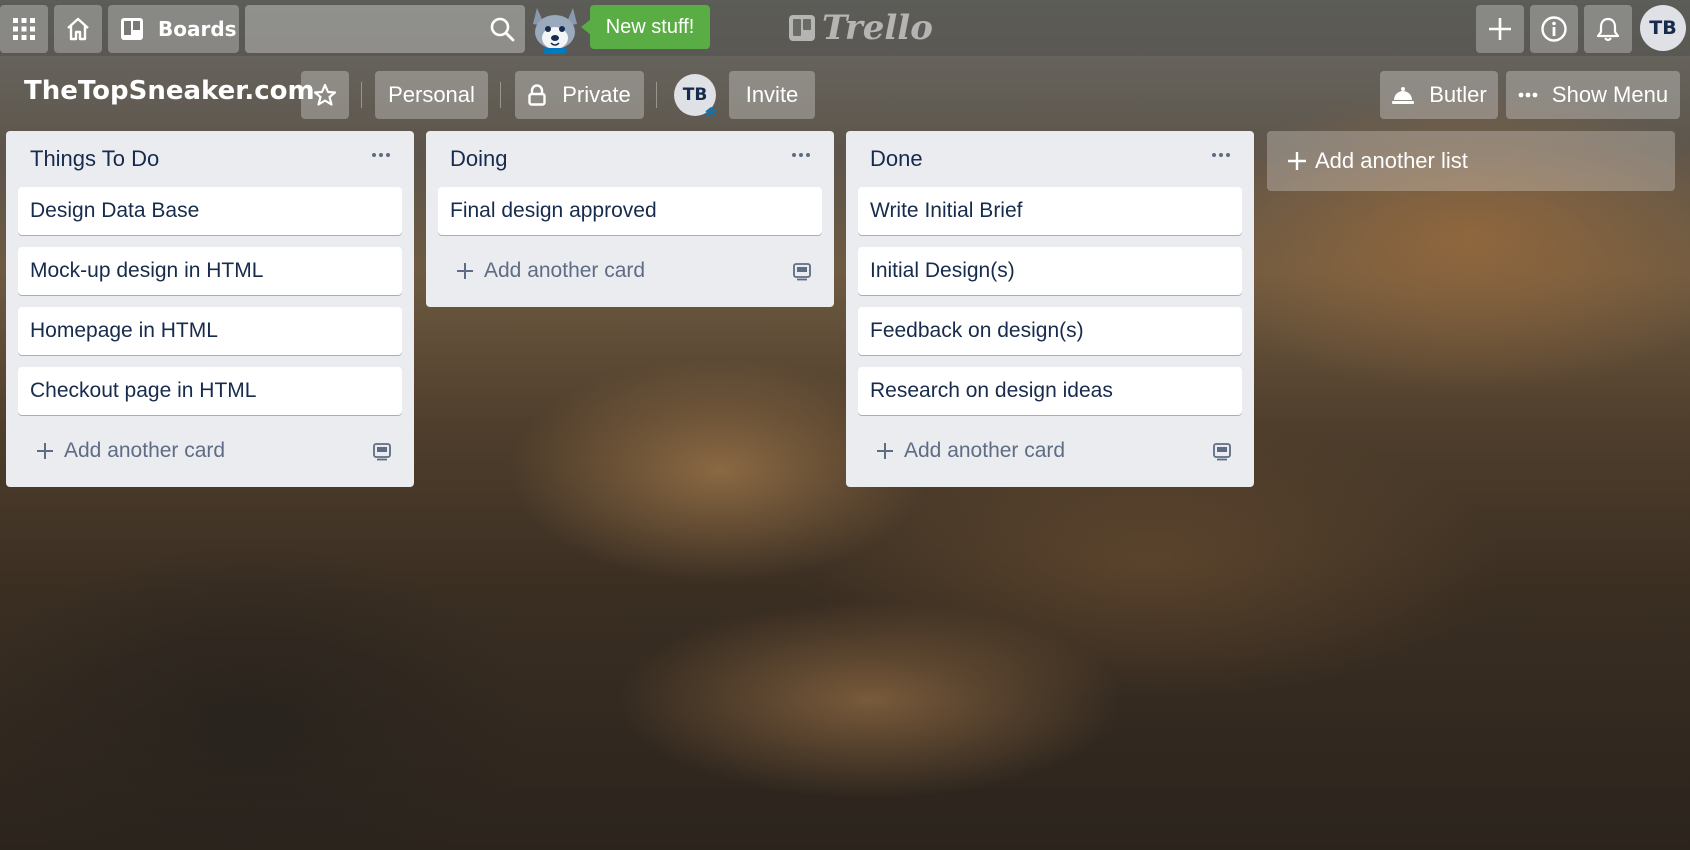  What do you see at coordinates (1663, 28) in the screenshot?
I see `user-avatar: TB` at bounding box center [1663, 28].